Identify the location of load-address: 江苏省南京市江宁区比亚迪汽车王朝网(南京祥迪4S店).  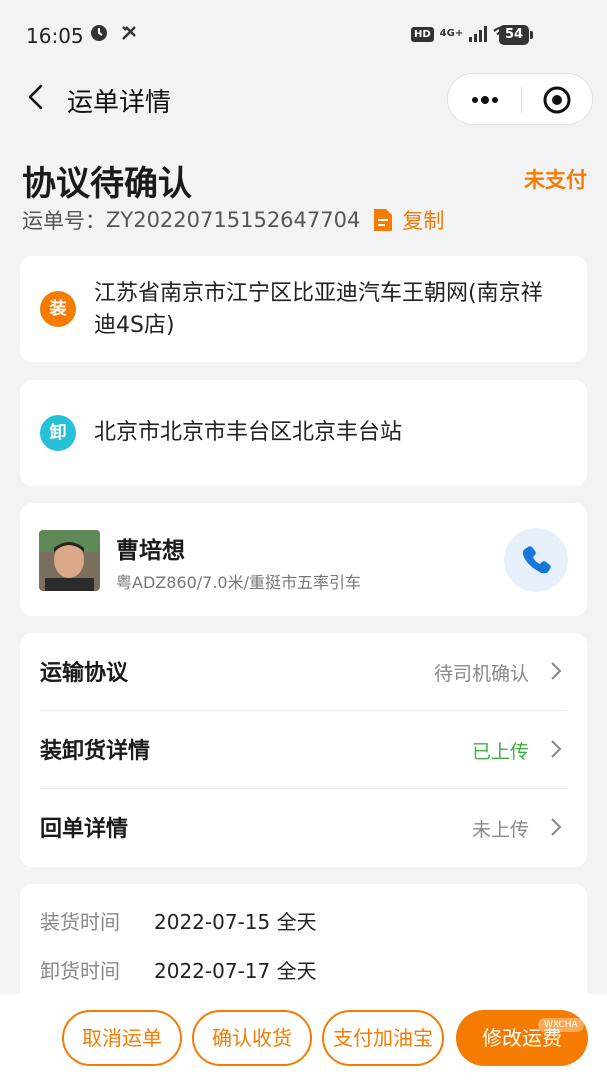
(318, 309).